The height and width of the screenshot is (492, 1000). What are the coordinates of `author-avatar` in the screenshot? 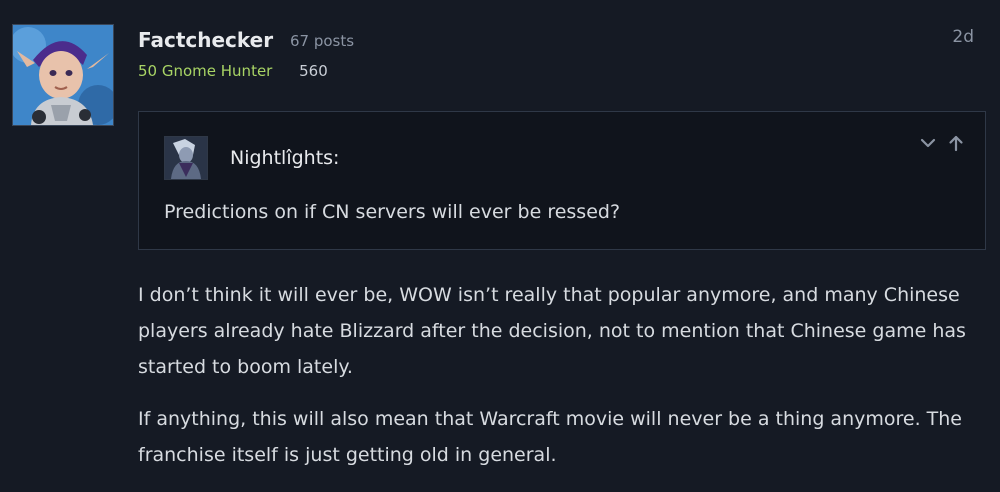 It's located at (63, 75).